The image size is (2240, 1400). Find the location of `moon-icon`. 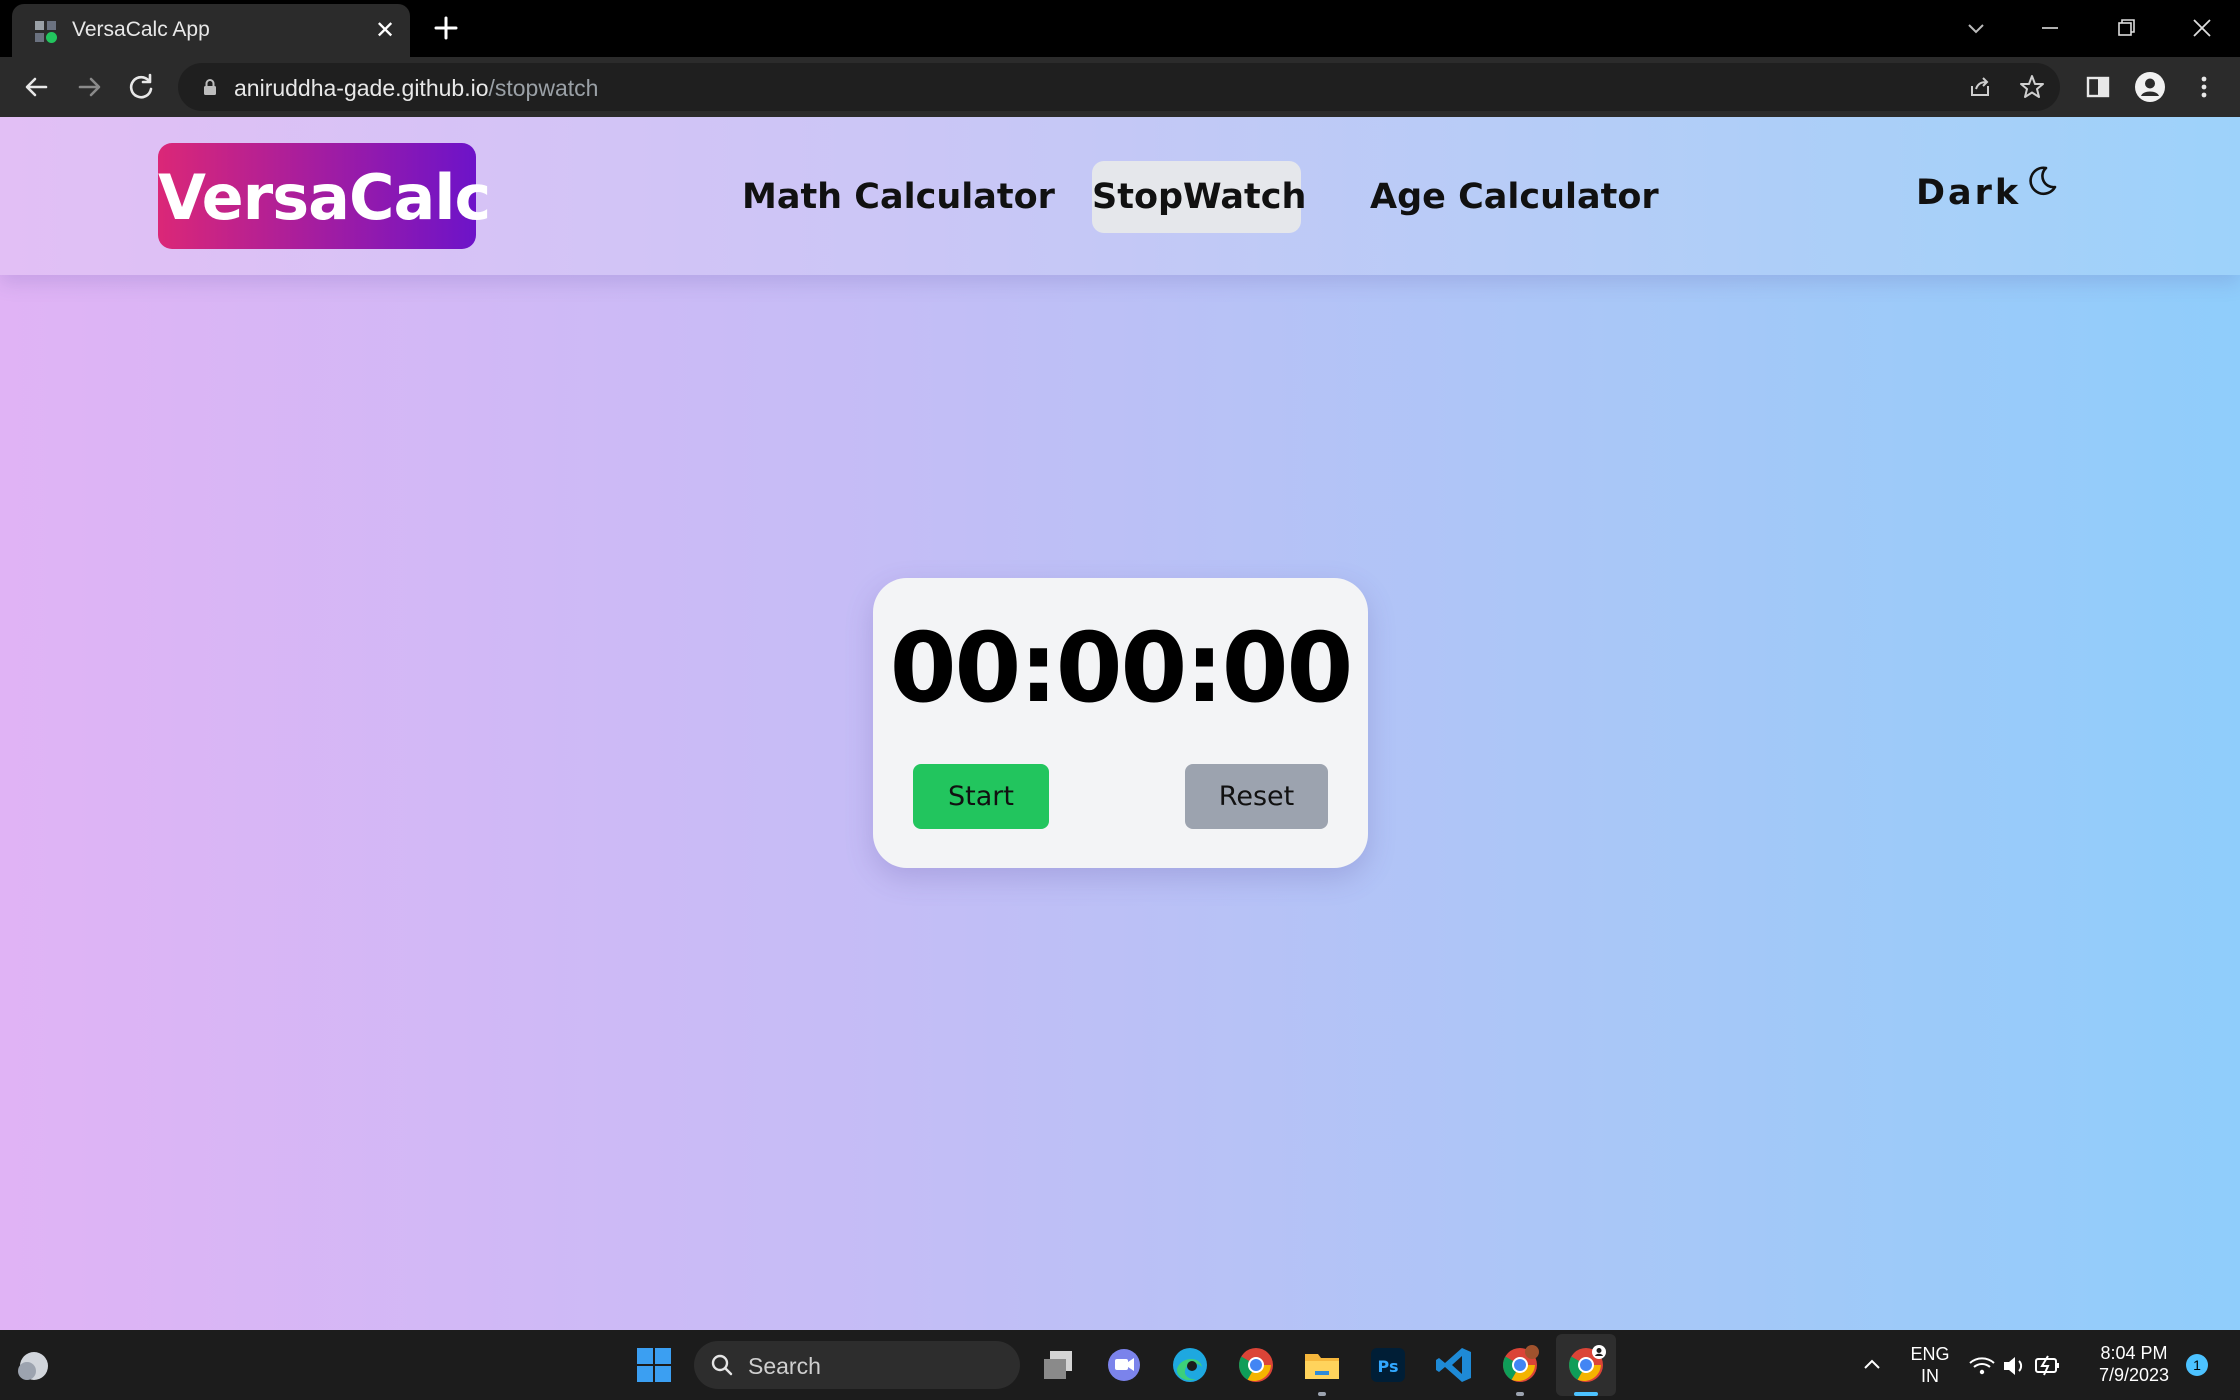

moon-icon is located at coordinates (2042, 181).